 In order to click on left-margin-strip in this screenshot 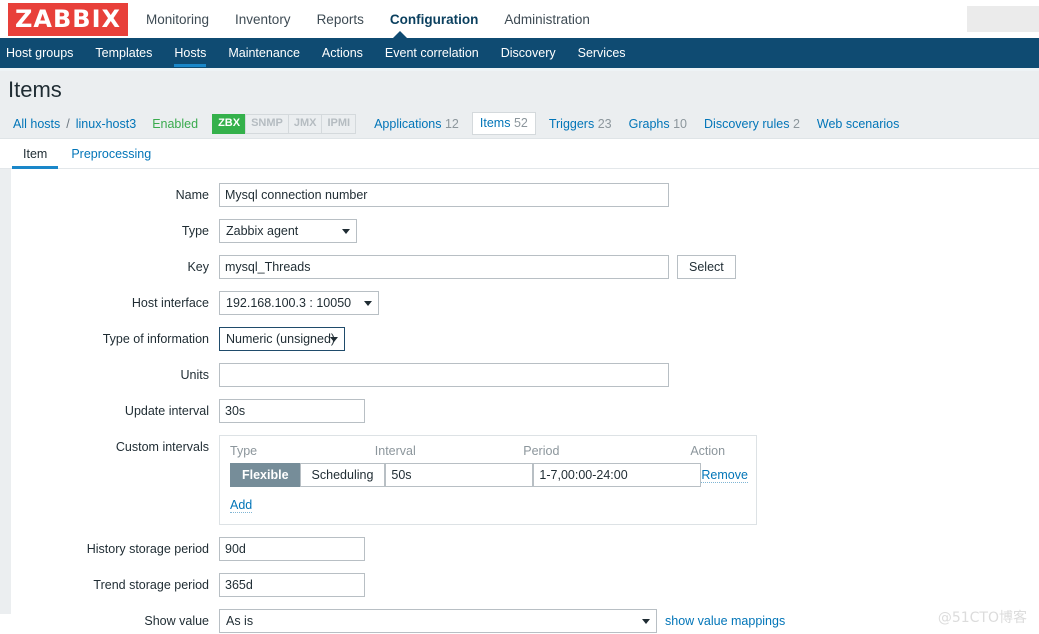, I will do `click(5, 391)`.